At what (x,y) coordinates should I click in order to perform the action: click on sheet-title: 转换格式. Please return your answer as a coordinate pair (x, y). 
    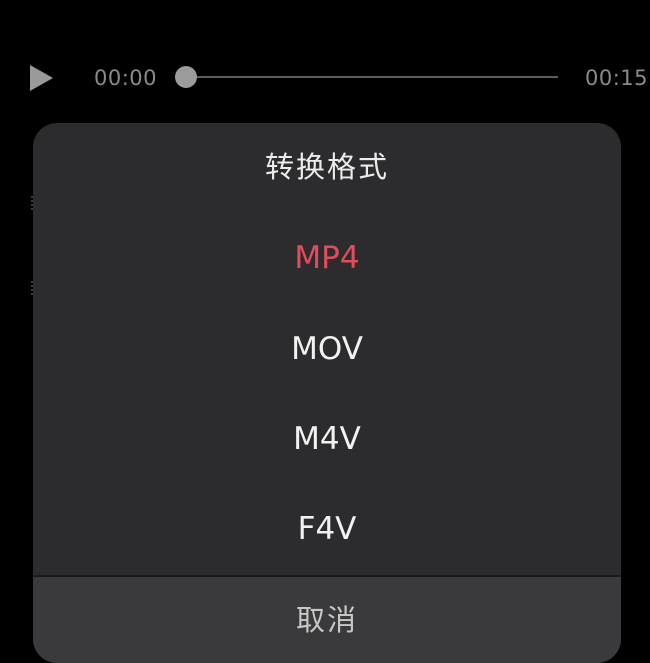
    Looking at the image, I should click on (326, 167).